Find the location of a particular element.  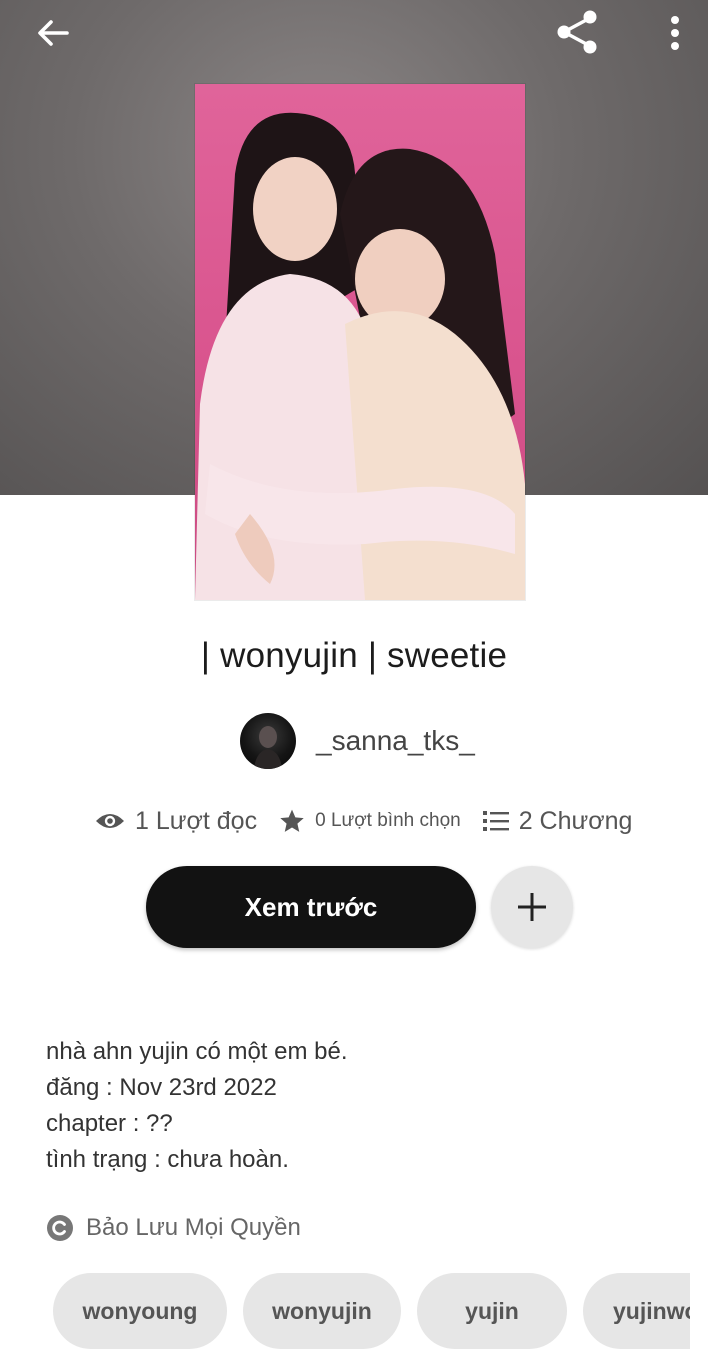

tag-chip: yujin is located at coordinates (492, 1311).